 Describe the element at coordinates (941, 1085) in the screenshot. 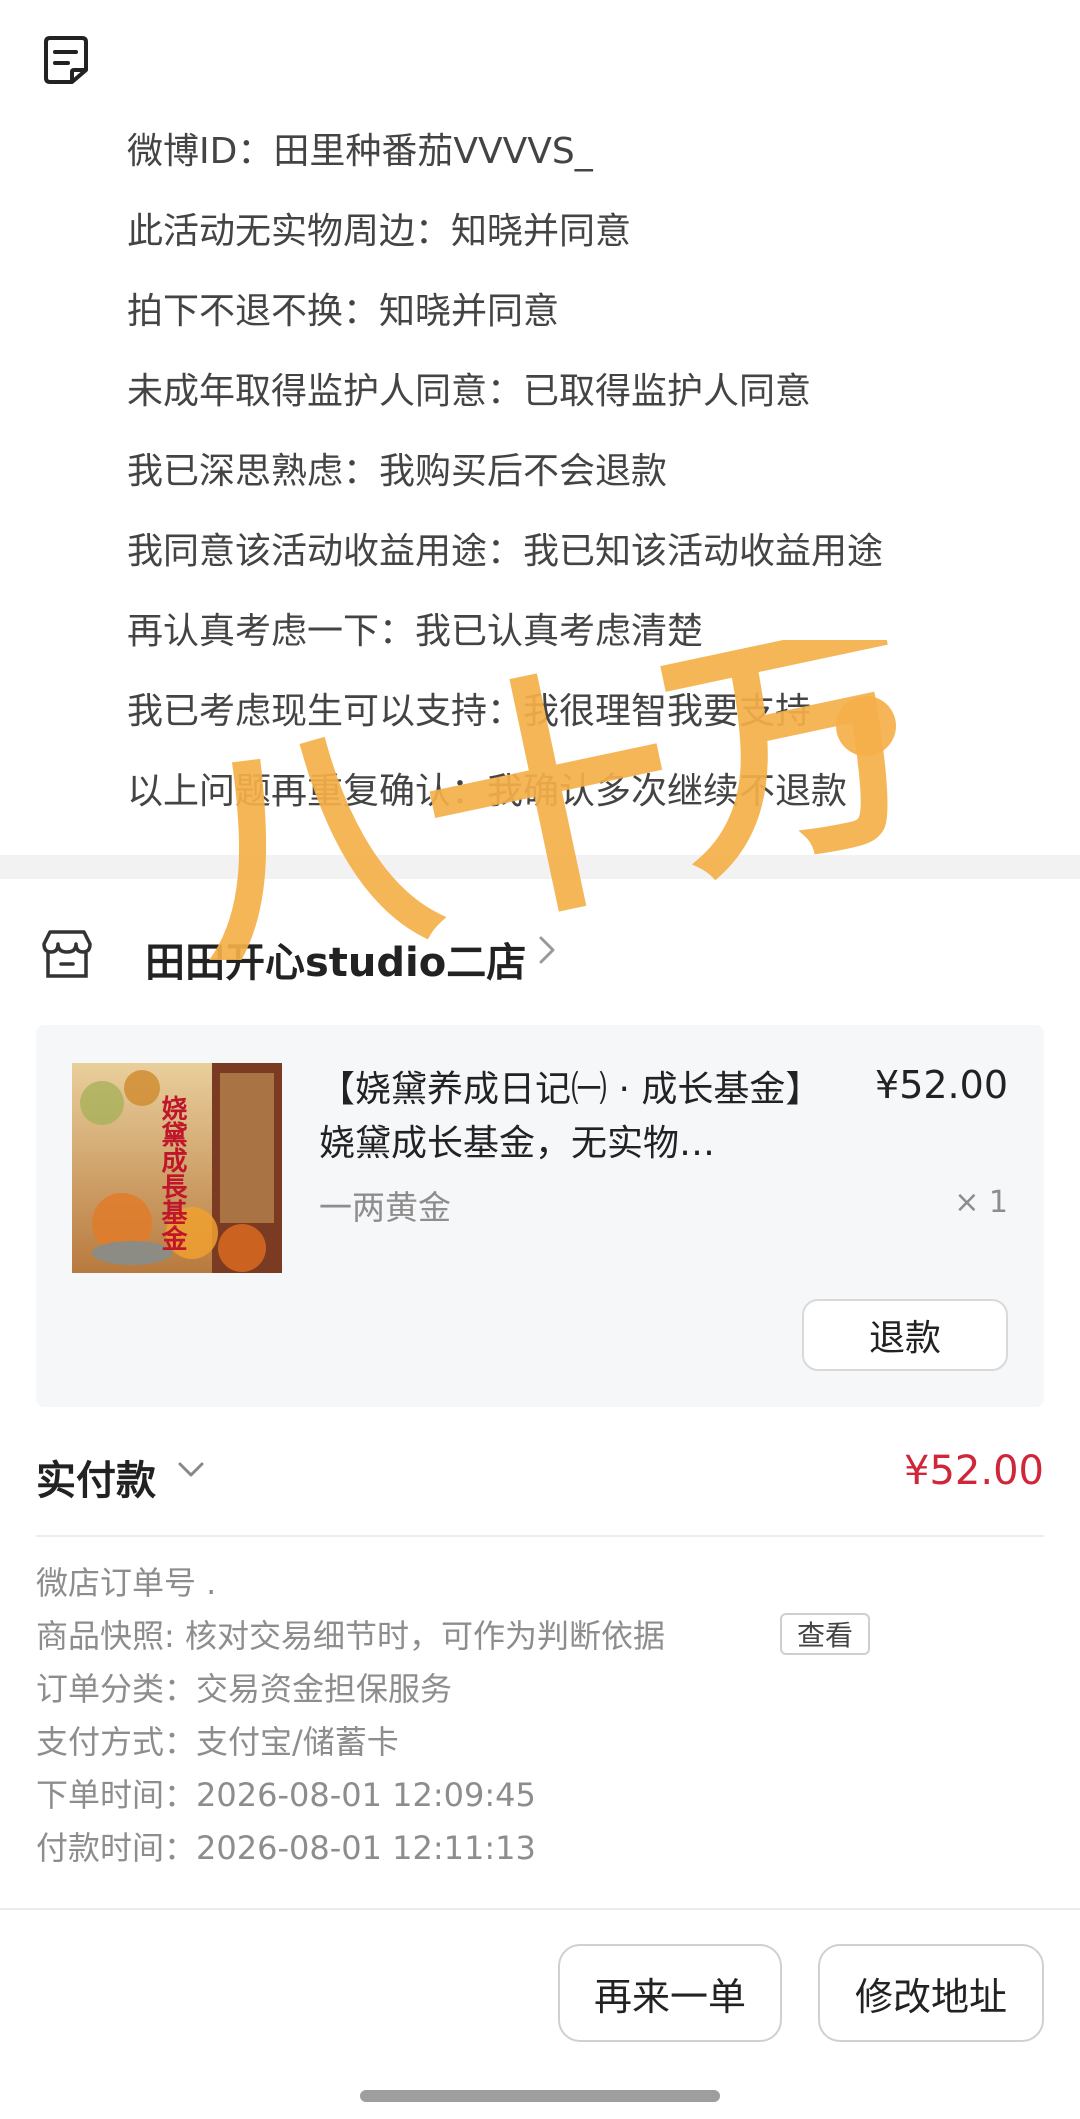

I see `product-price: ¥52.00` at that location.